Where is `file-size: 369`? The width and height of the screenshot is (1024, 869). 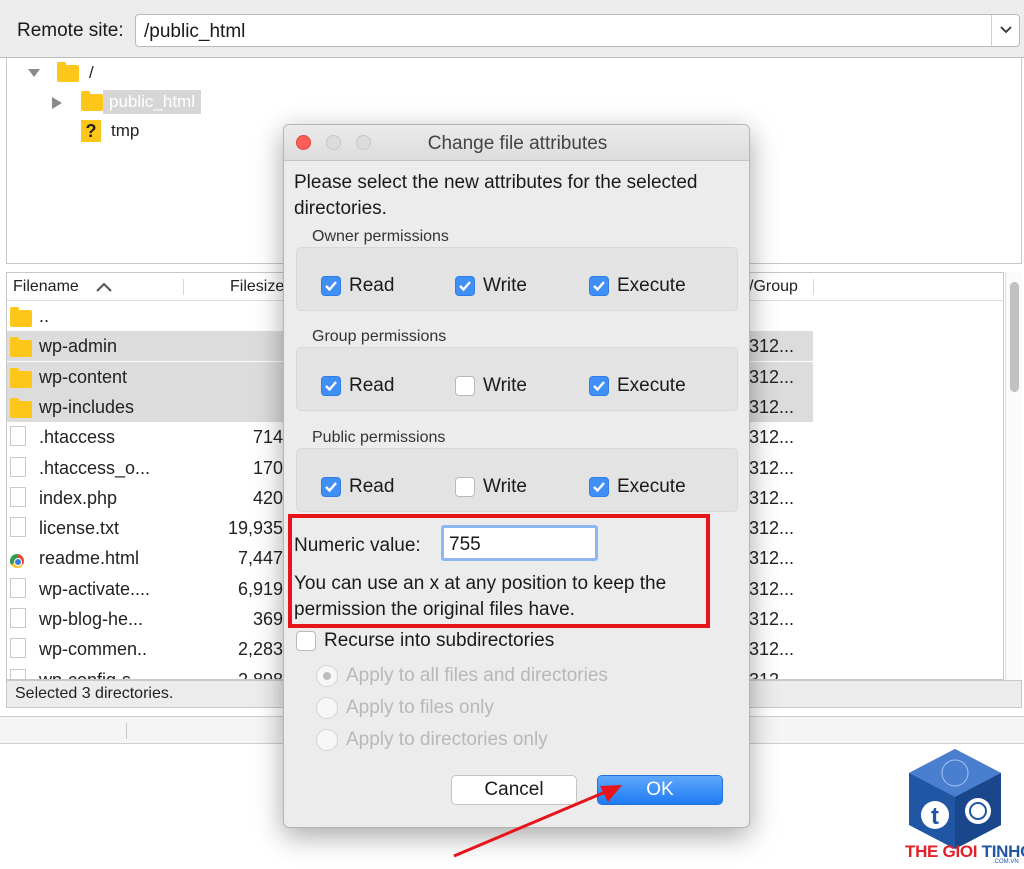 file-size: 369 is located at coordinates (267, 619).